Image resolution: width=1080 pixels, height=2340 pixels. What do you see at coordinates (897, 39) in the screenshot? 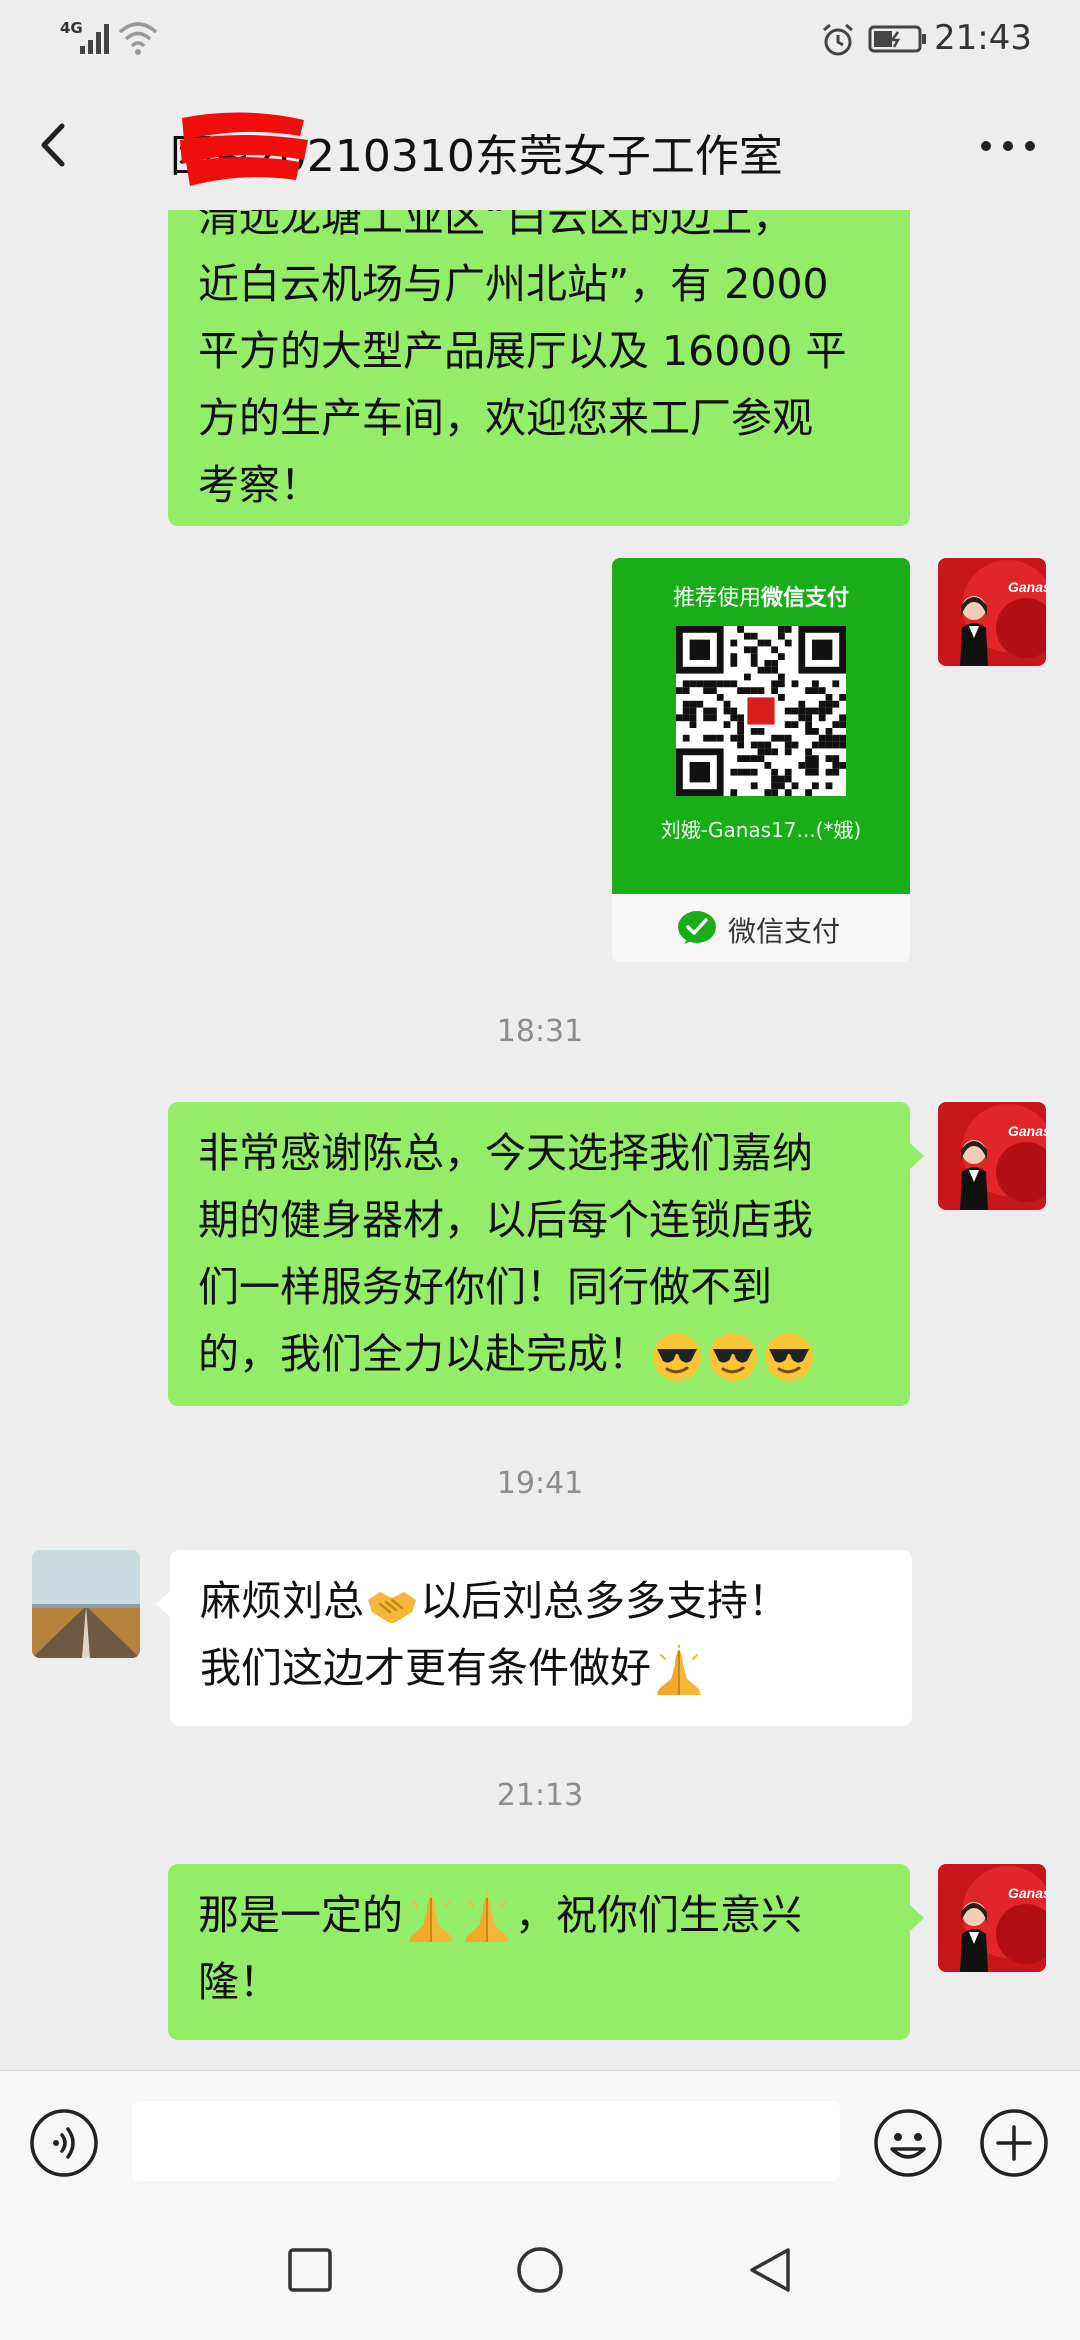
I see `battery-icon` at bounding box center [897, 39].